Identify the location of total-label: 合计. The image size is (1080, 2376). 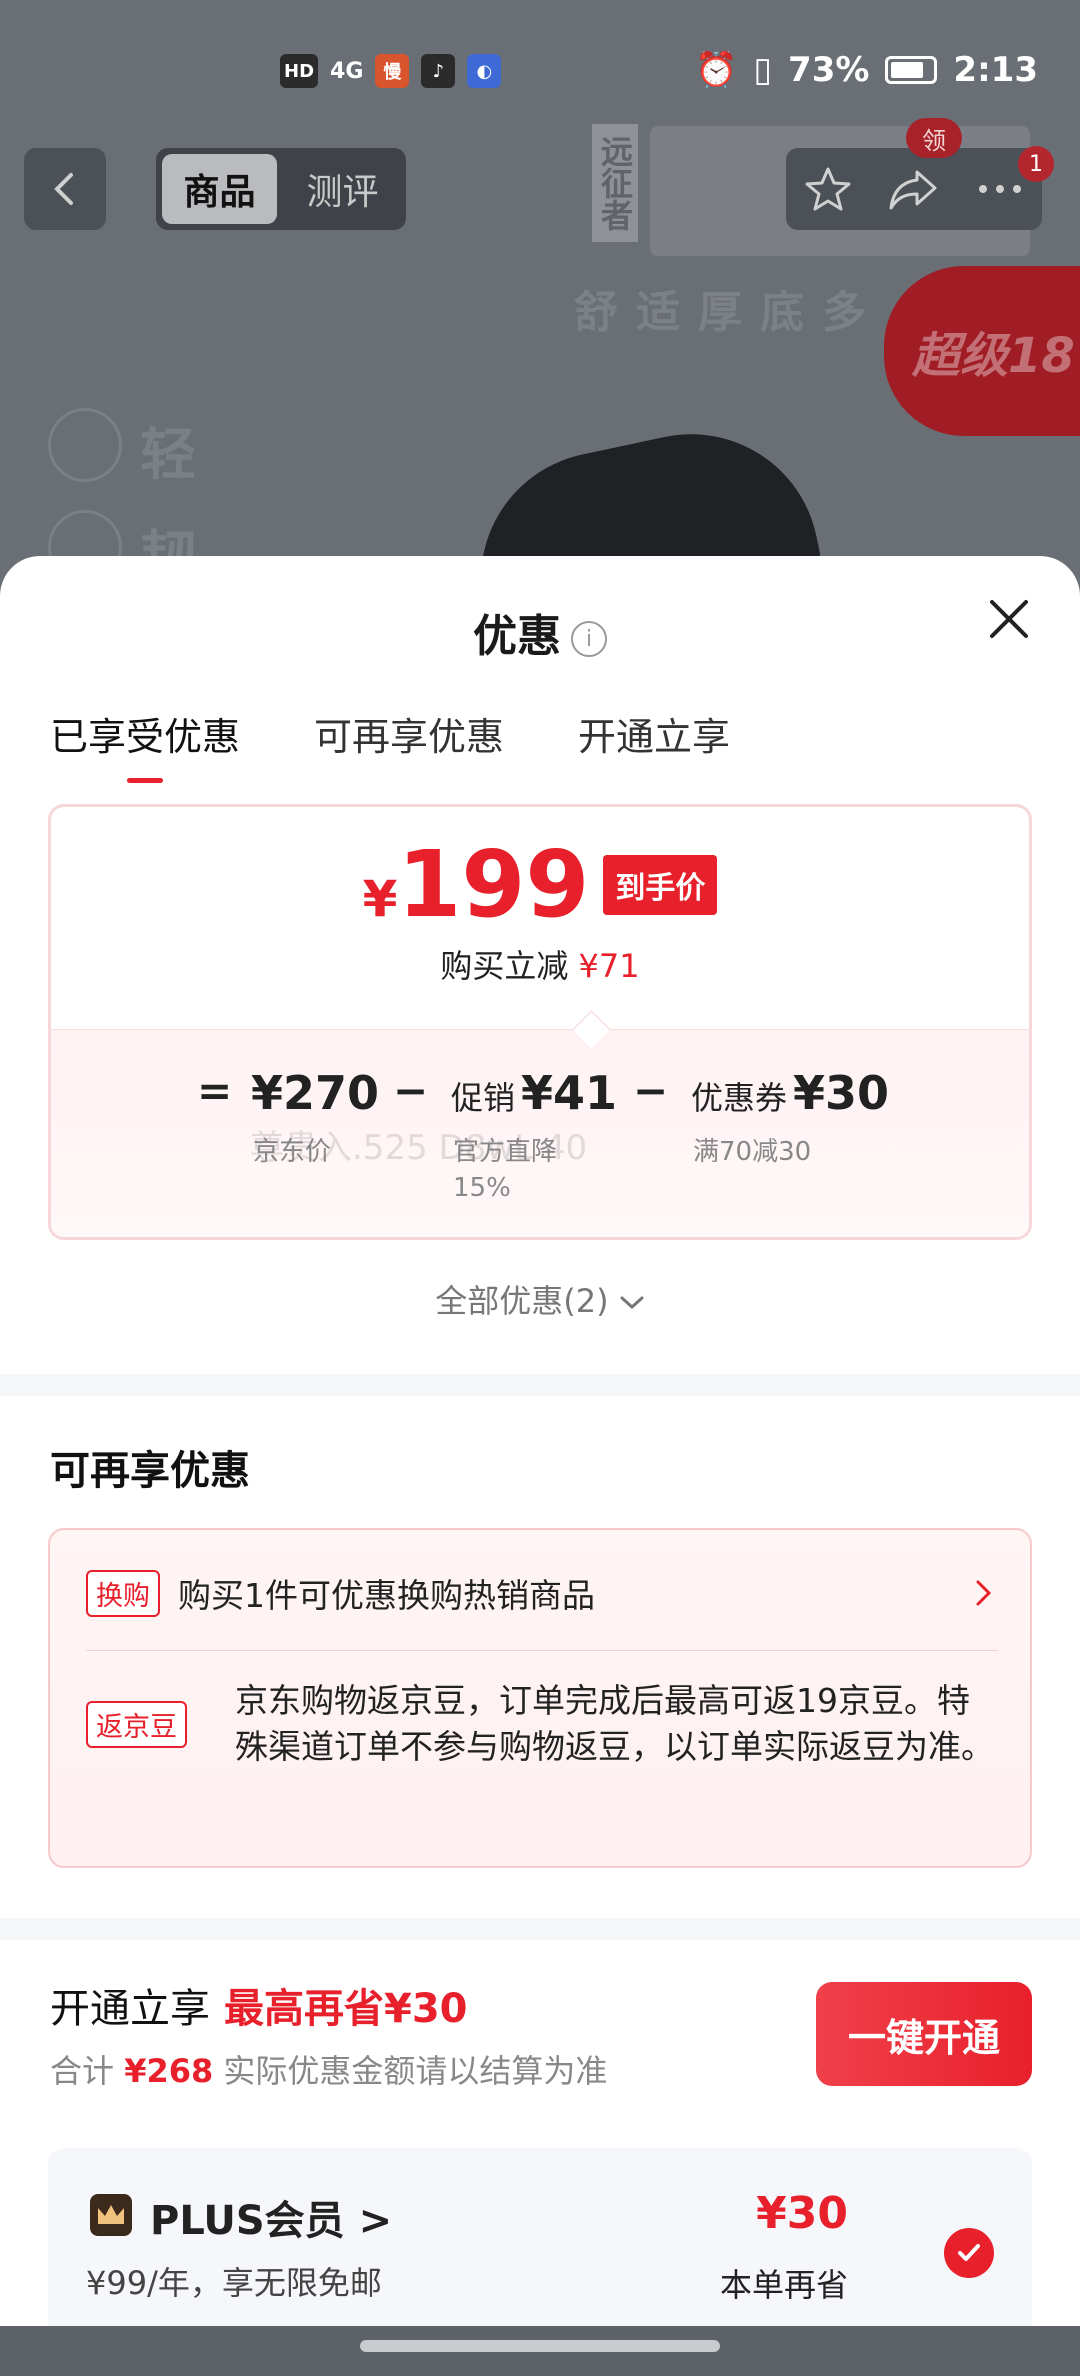
(82, 2071).